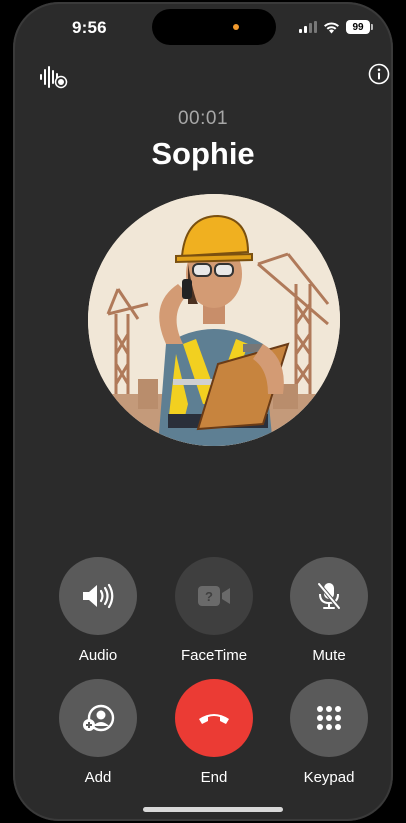 This screenshot has height=823, width=406. I want to click on status-time: 9:56, so click(89, 27).